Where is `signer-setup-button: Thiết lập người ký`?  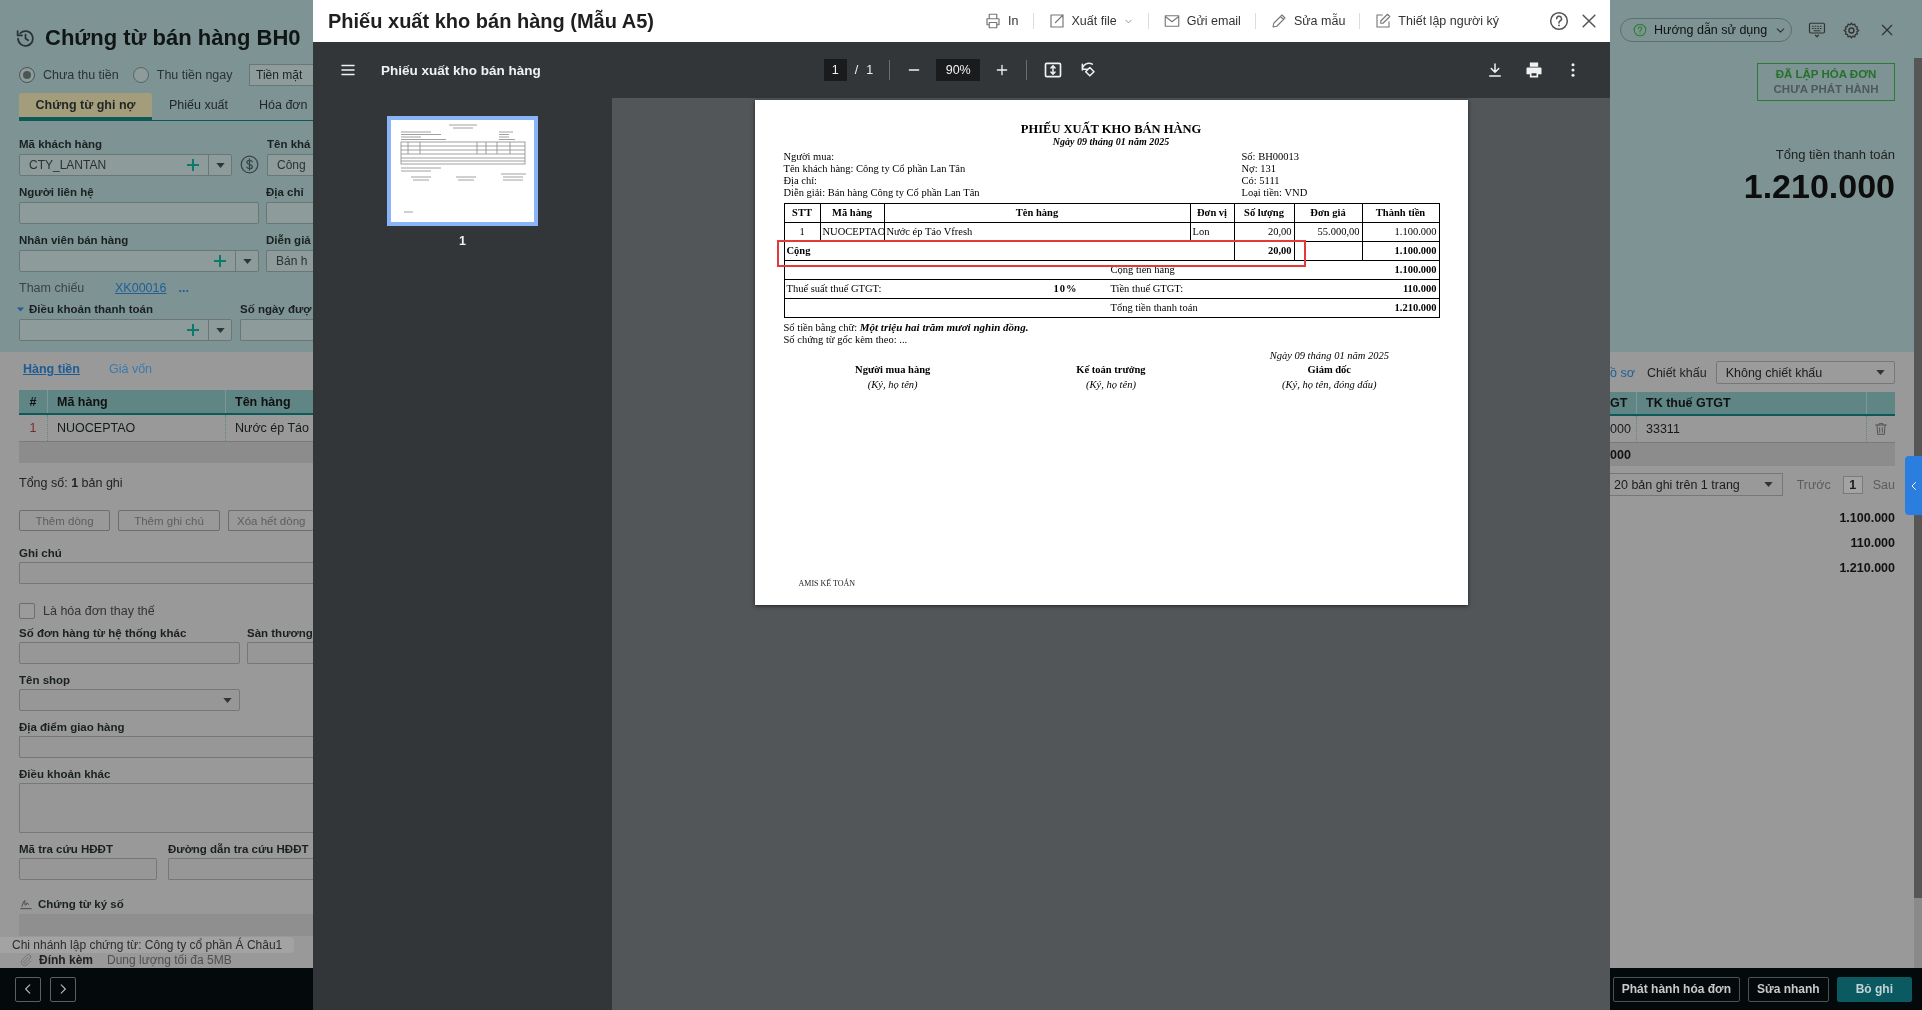
signer-setup-button: Thiết lập người ký is located at coordinates (1436, 21).